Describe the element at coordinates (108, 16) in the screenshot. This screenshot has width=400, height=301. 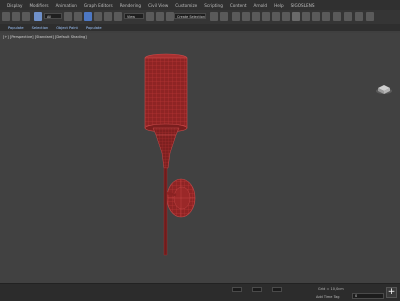
I see `scale-icon` at that location.